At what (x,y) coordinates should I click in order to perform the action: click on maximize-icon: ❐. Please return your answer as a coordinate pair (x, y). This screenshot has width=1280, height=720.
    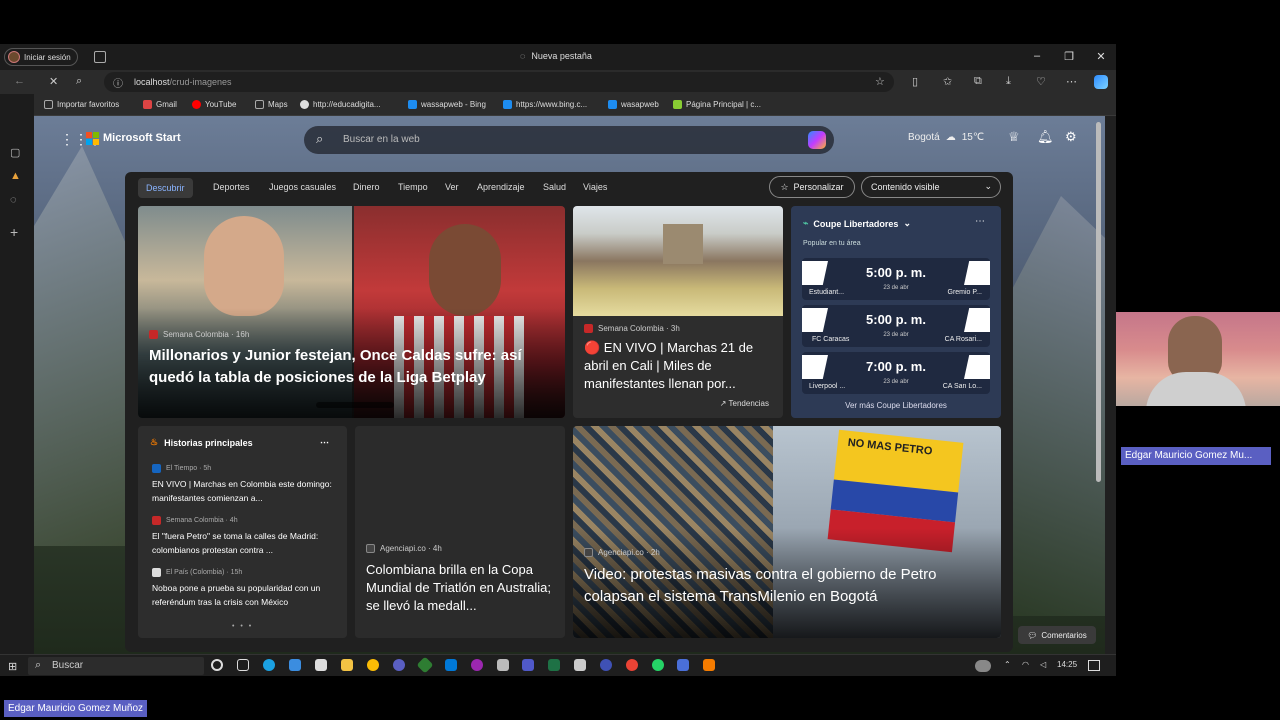
    Looking at the image, I should click on (1069, 56).